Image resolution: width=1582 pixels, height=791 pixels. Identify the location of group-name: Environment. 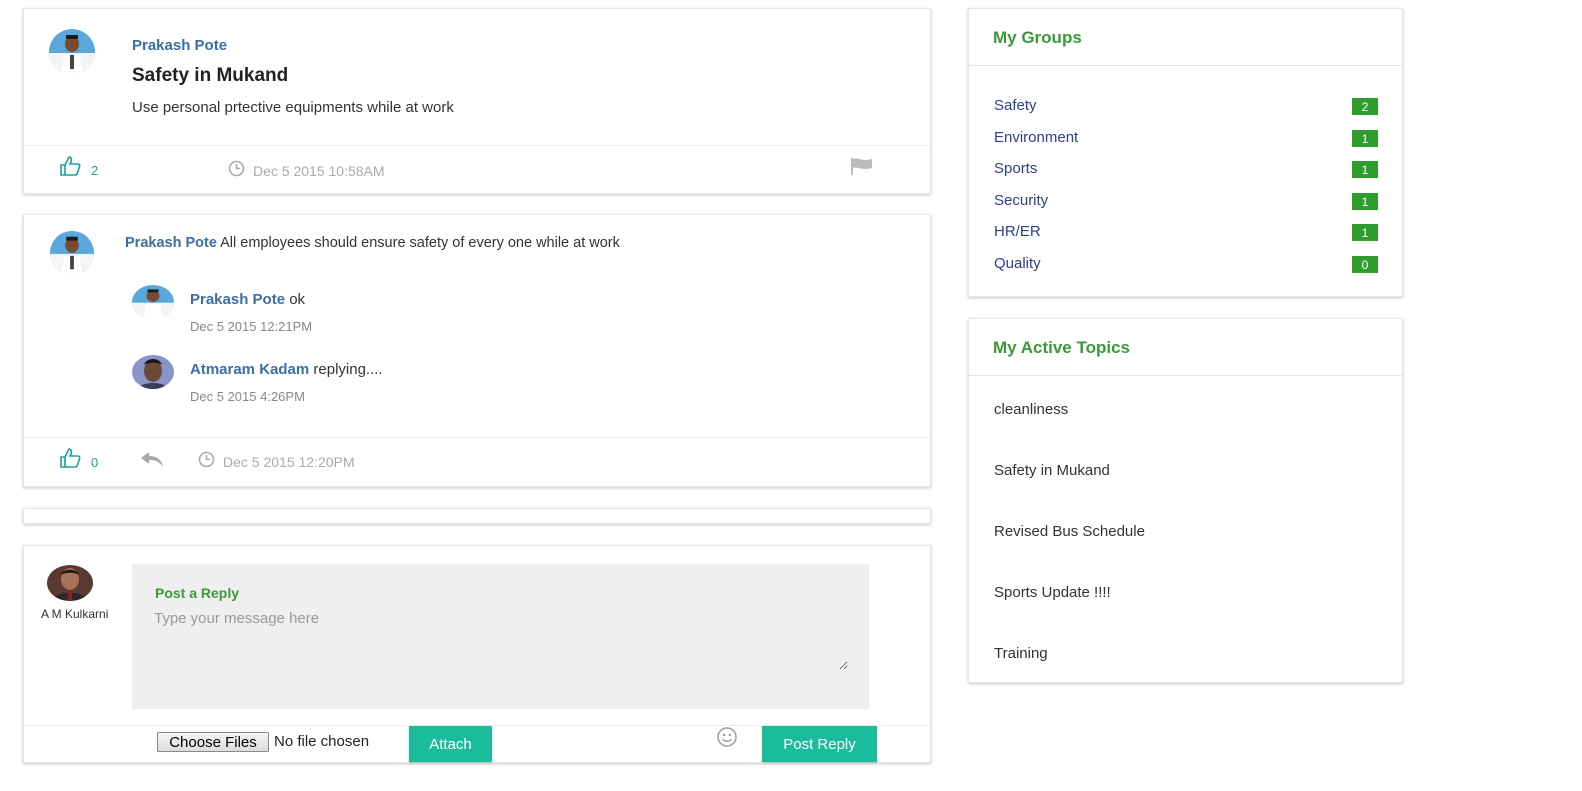
(1036, 137).